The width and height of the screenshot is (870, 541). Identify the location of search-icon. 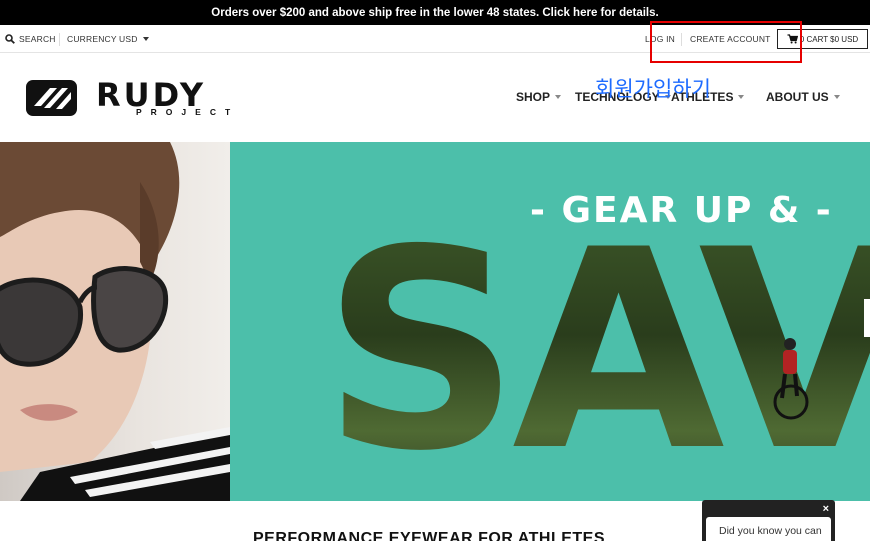
(10, 39).